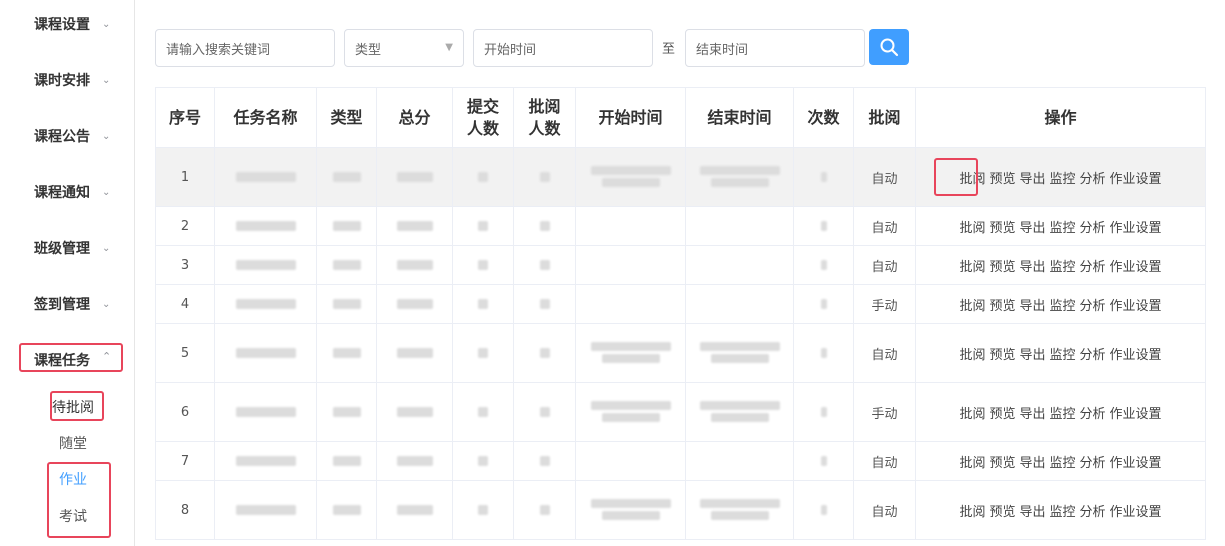  I want to click on menu-notice: 课程通知 ⌄, so click(67, 192).